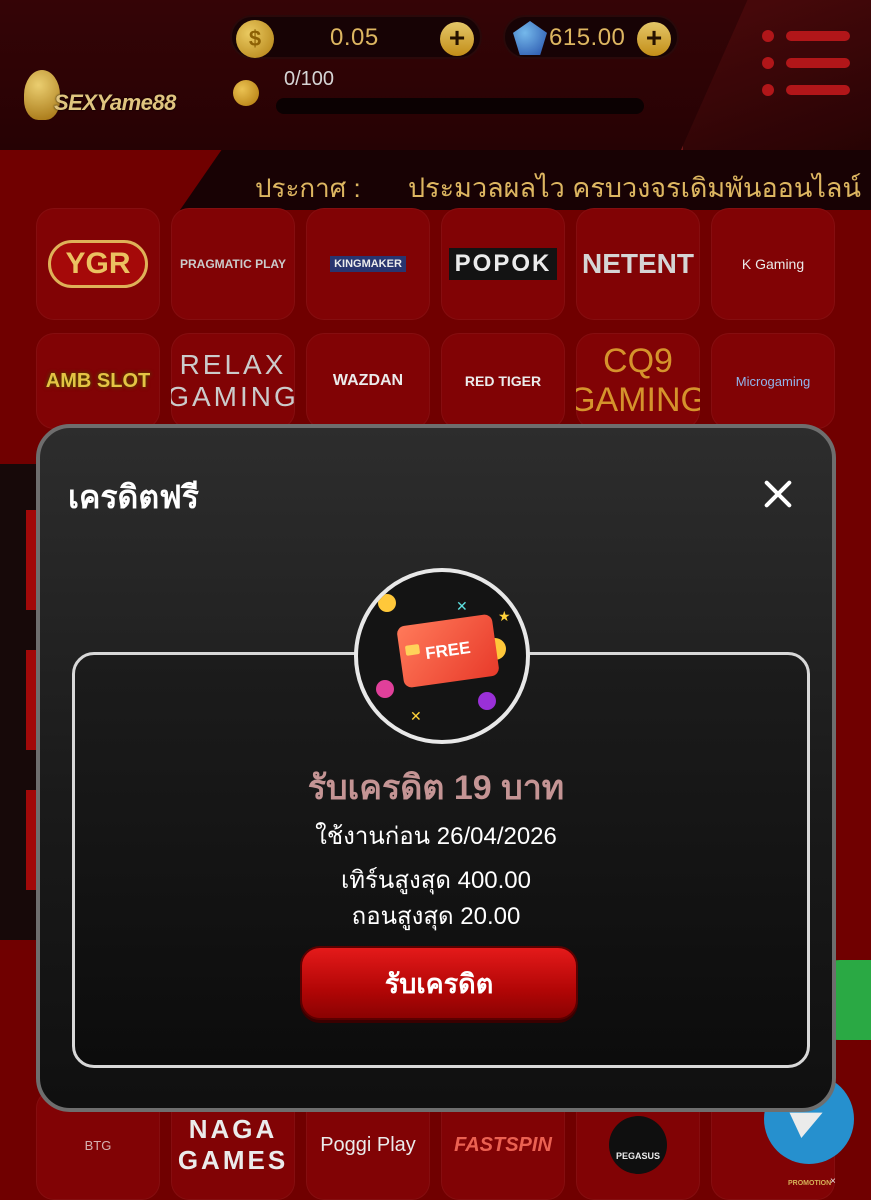  Describe the element at coordinates (436, 836) in the screenshot. I see `offer-expiry: ใช้งานก่อน 26/04/2026` at that location.